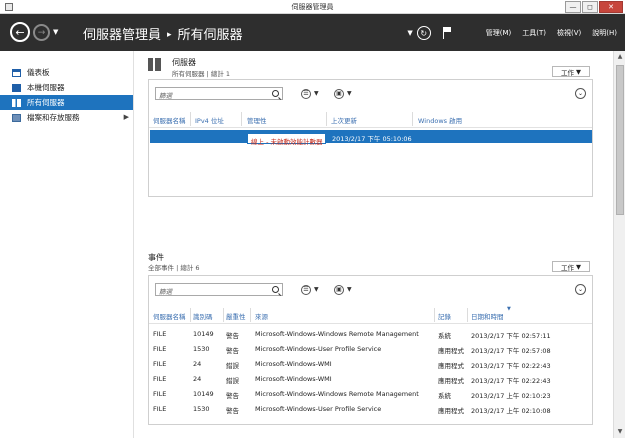 The height and width of the screenshot is (438, 625). Describe the element at coordinates (590, 7) in the screenshot. I see `maximize-button: ◻` at that location.